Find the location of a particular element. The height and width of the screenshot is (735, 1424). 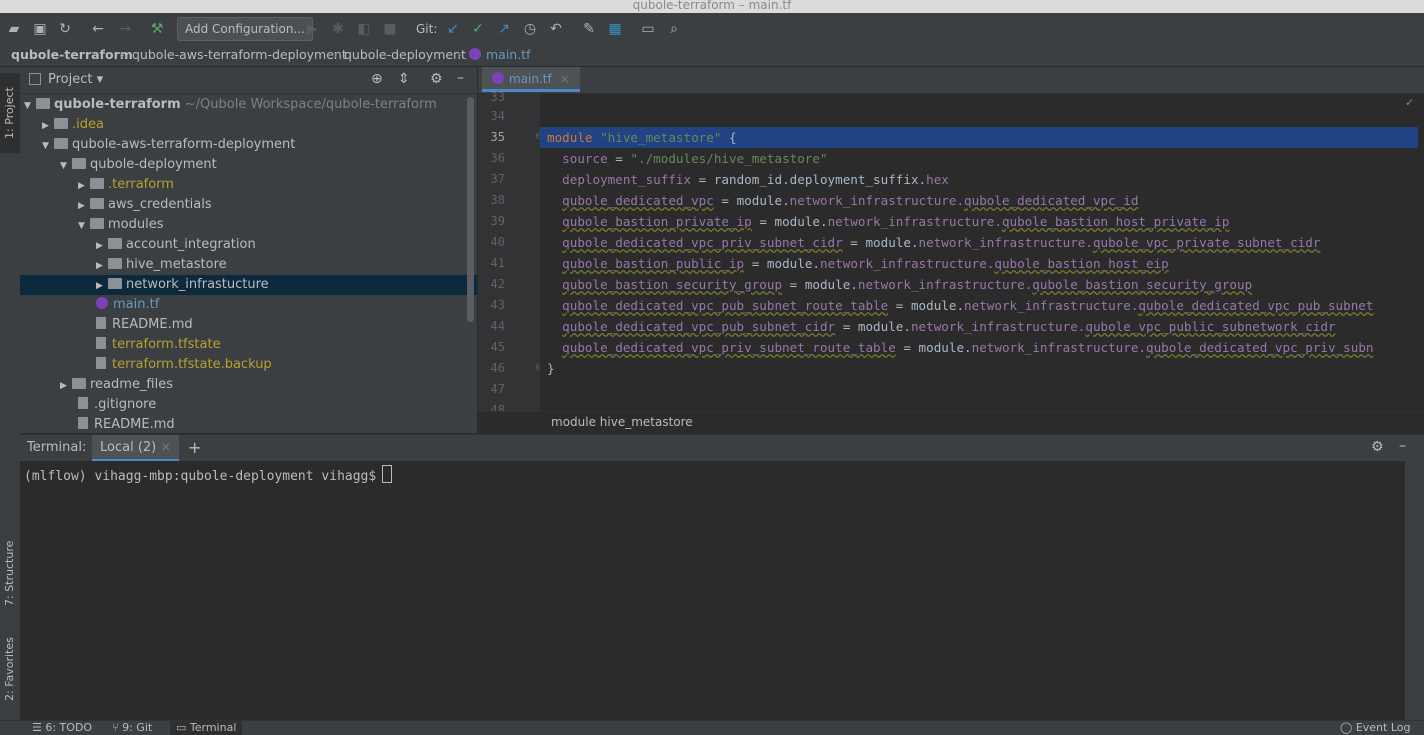

line-number: 38 is located at coordinates (497, 200).